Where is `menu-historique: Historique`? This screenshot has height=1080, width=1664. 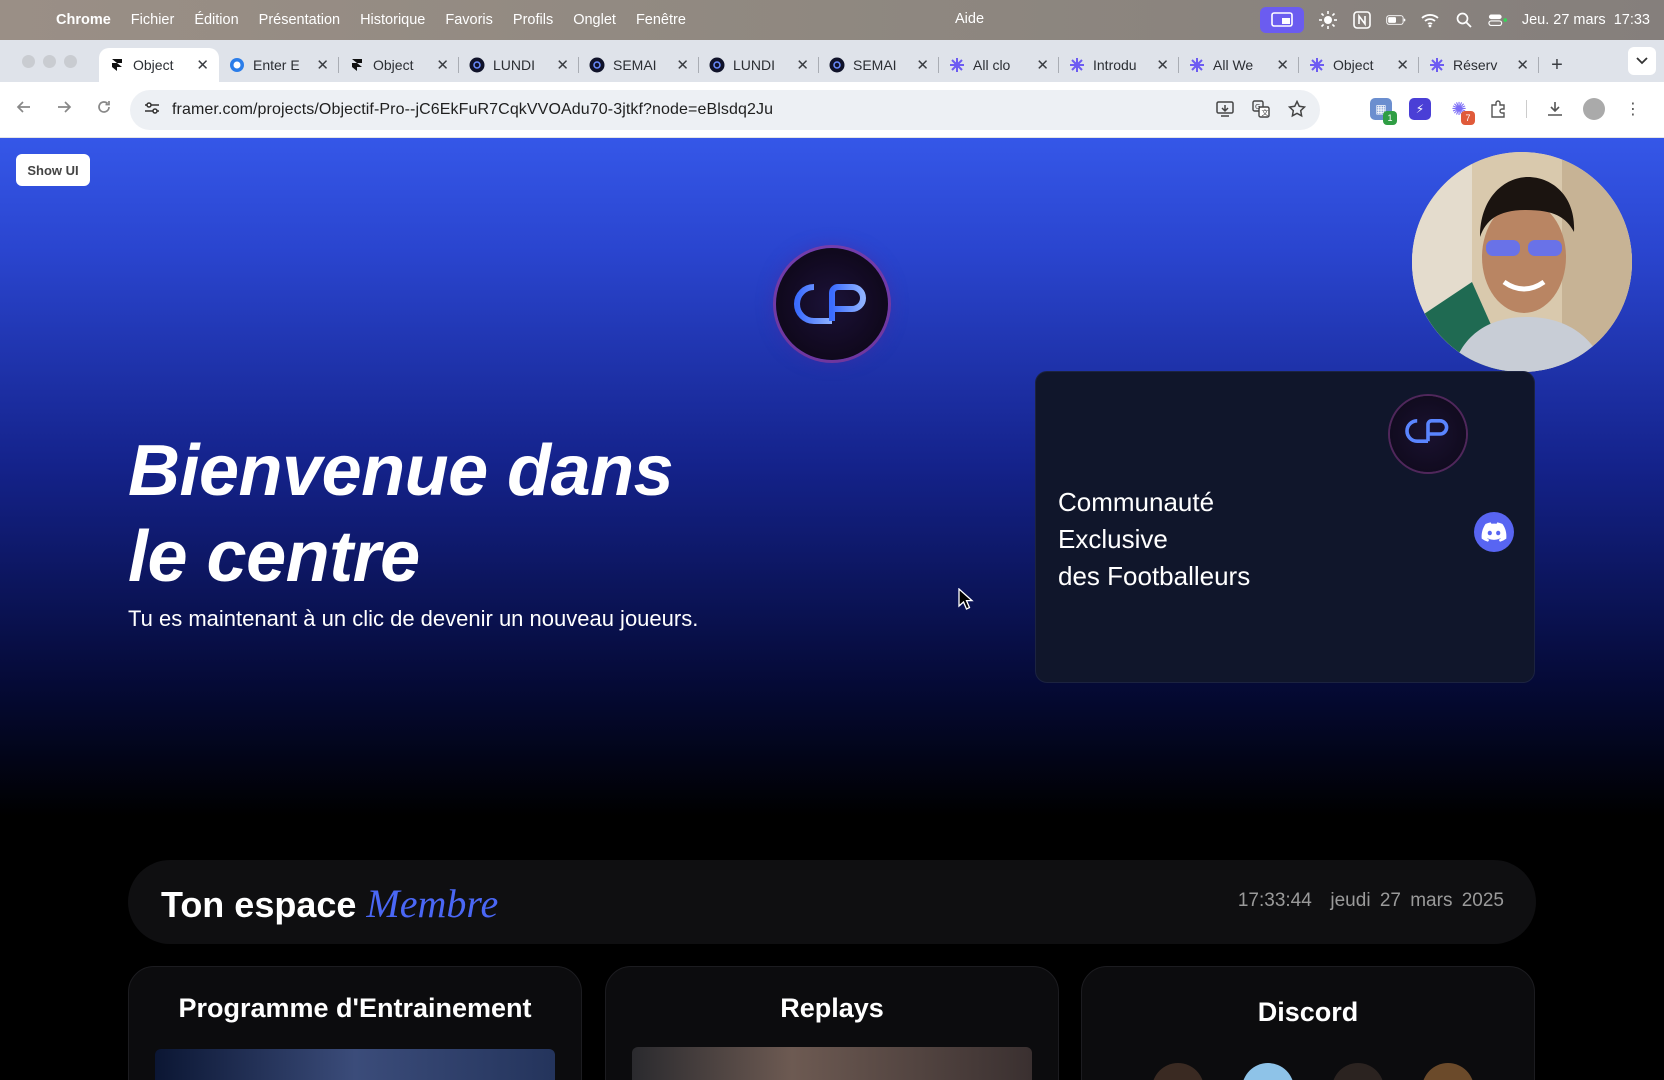
menu-historique: Historique is located at coordinates (392, 20).